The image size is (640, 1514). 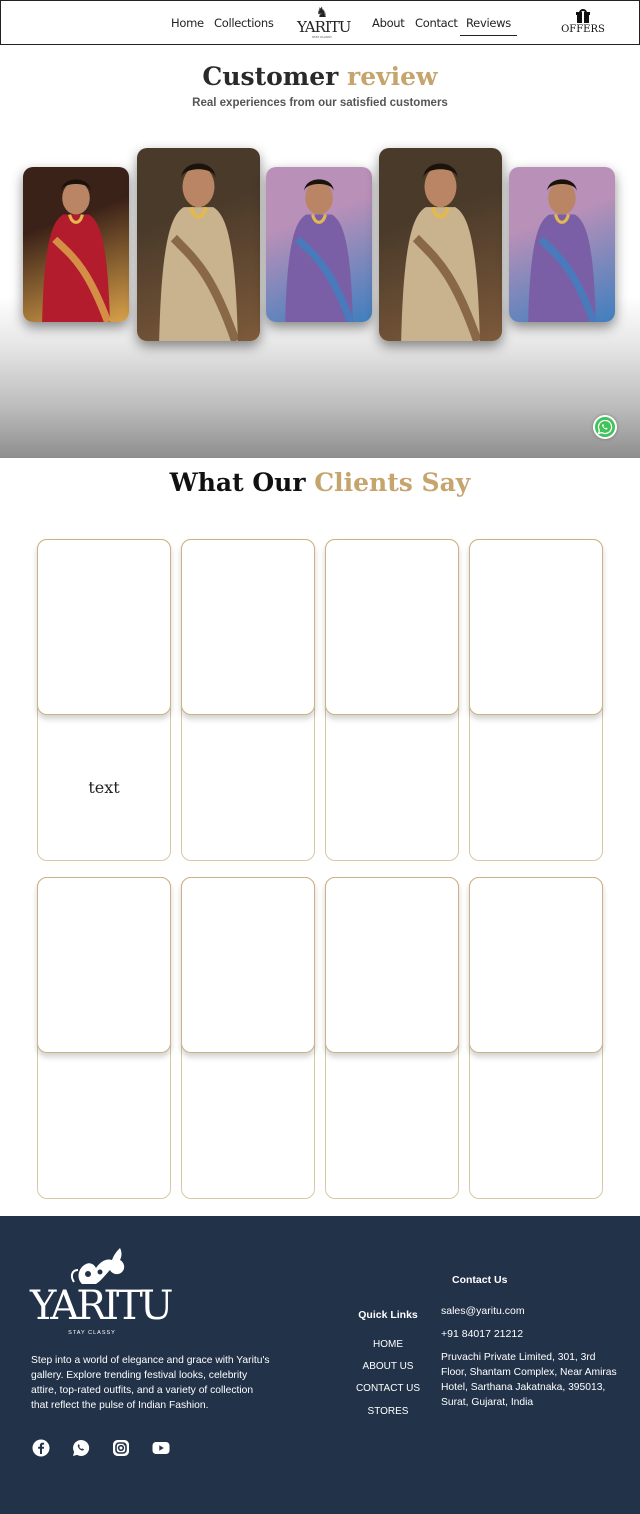 What do you see at coordinates (482, 1334) in the screenshot?
I see `contact-phone: +91 84017 21212` at bounding box center [482, 1334].